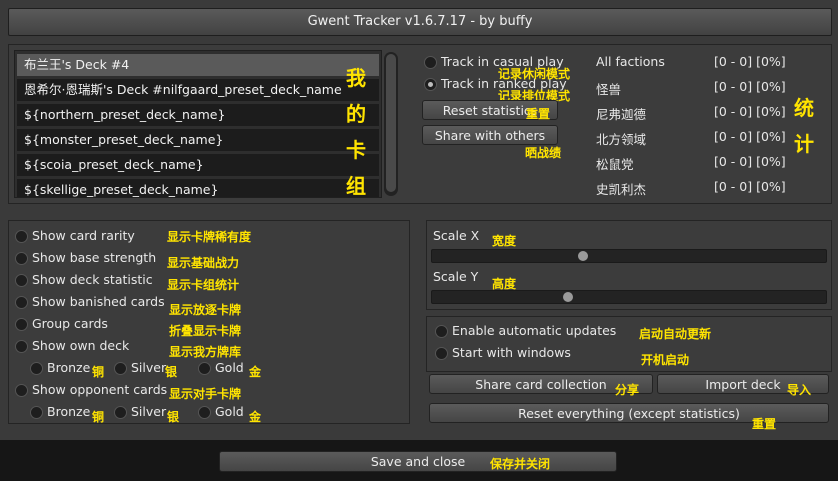 The image size is (838, 481). What do you see at coordinates (229, 411) in the screenshot?
I see `opp-gold-label: Gold` at bounding box center [229, 411].